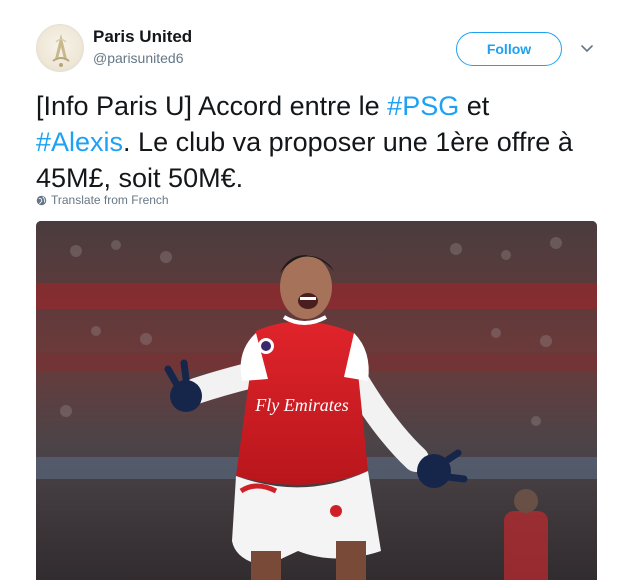 The width and height of the screenshot is (637, 580). What do you see at coordinates (212, 106) in the screenshot?
I see `tweet-text-part: [Info Paris U] Accord entre le` at bounding box center [212, 106].